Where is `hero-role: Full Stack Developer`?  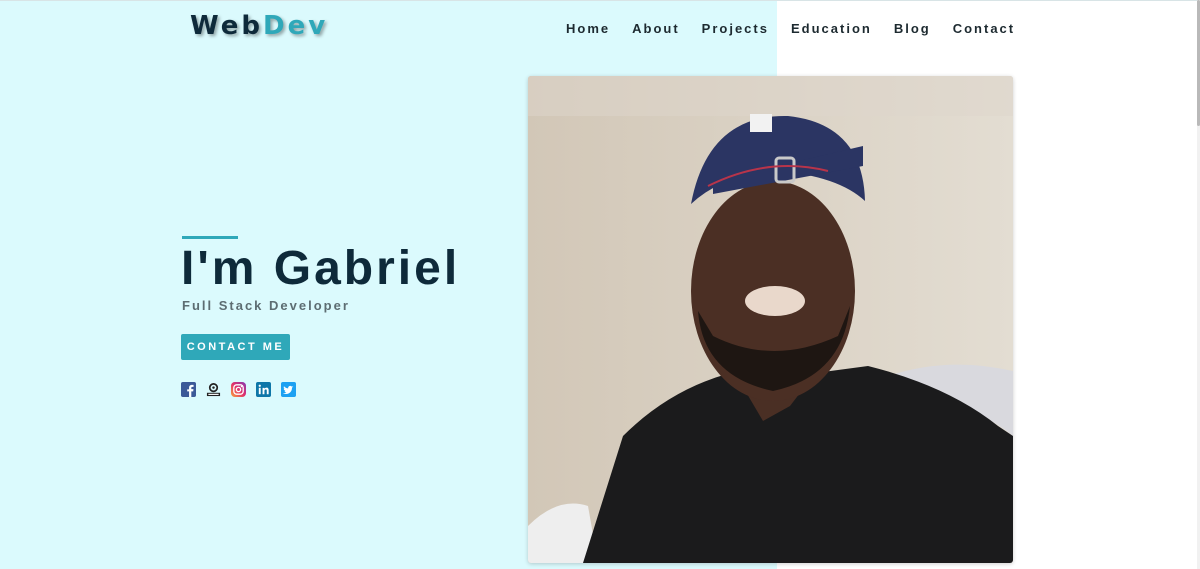 hero-role: Full Stack Developer is located at coordinates (266, 305).